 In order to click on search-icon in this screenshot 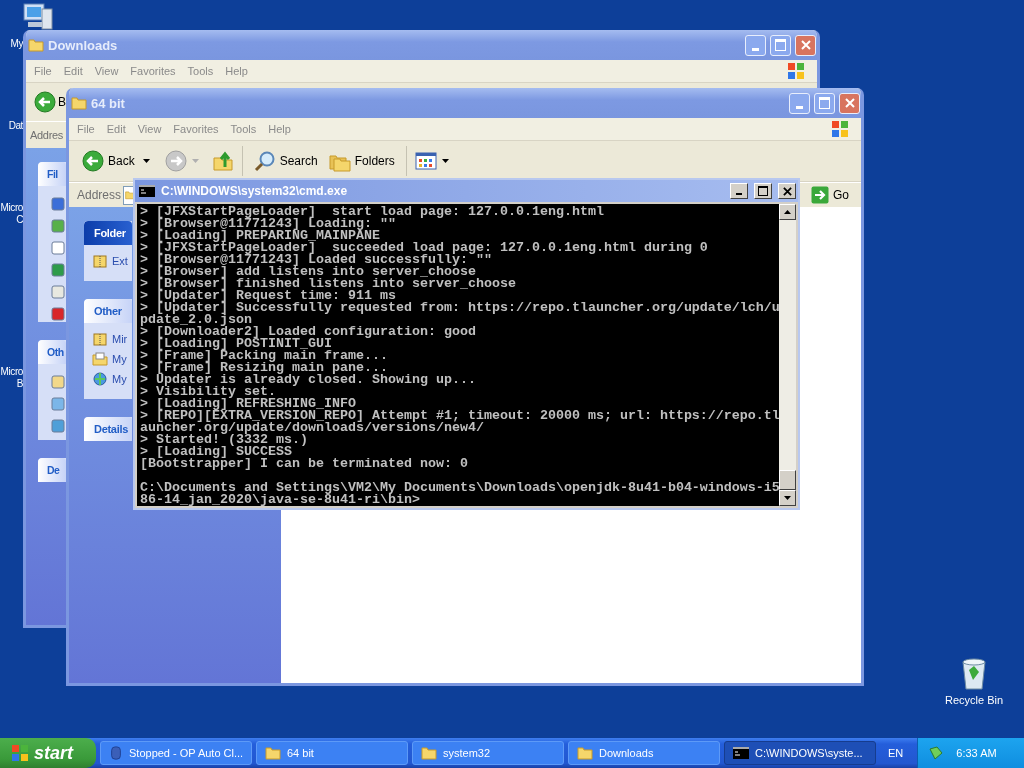, I will do `click(264, 161)`.